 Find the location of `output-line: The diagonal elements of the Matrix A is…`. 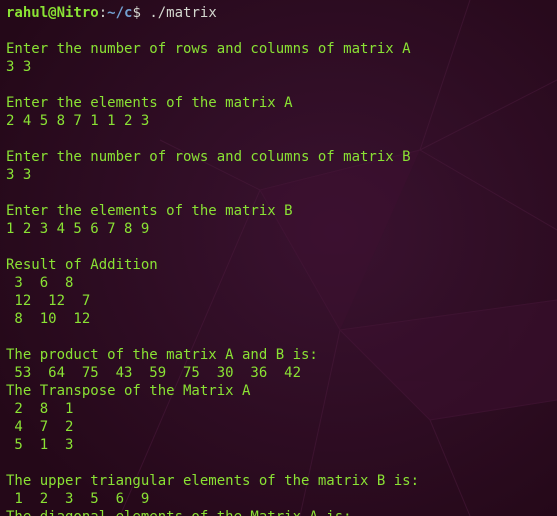

output-line: The diagonal elements of the Matrix A is… is located at coordinates (281, 512).